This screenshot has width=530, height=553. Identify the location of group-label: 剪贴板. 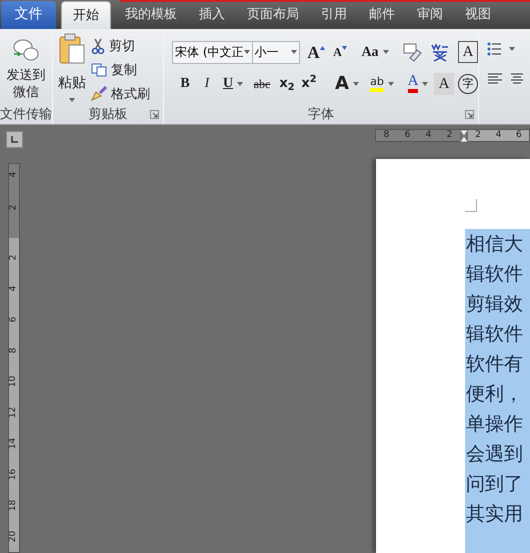
(108, 115).